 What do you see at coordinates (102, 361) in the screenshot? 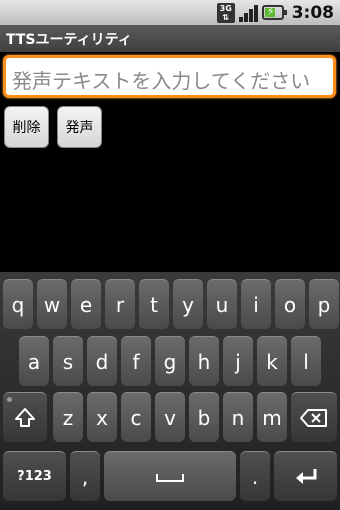
I see `key-d: d` at bounding box center [102, 361].